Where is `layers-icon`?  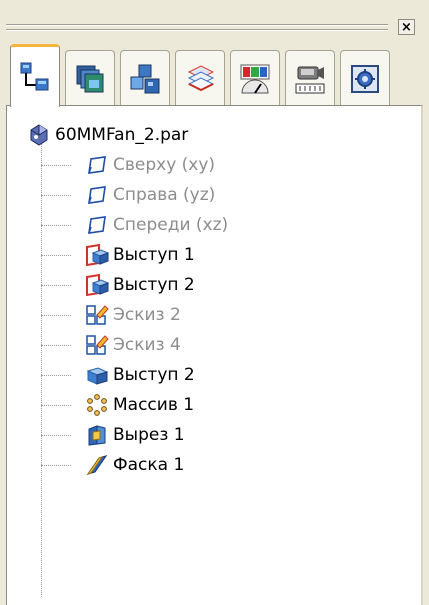 layers-icon is located at coordinates (90, 78).